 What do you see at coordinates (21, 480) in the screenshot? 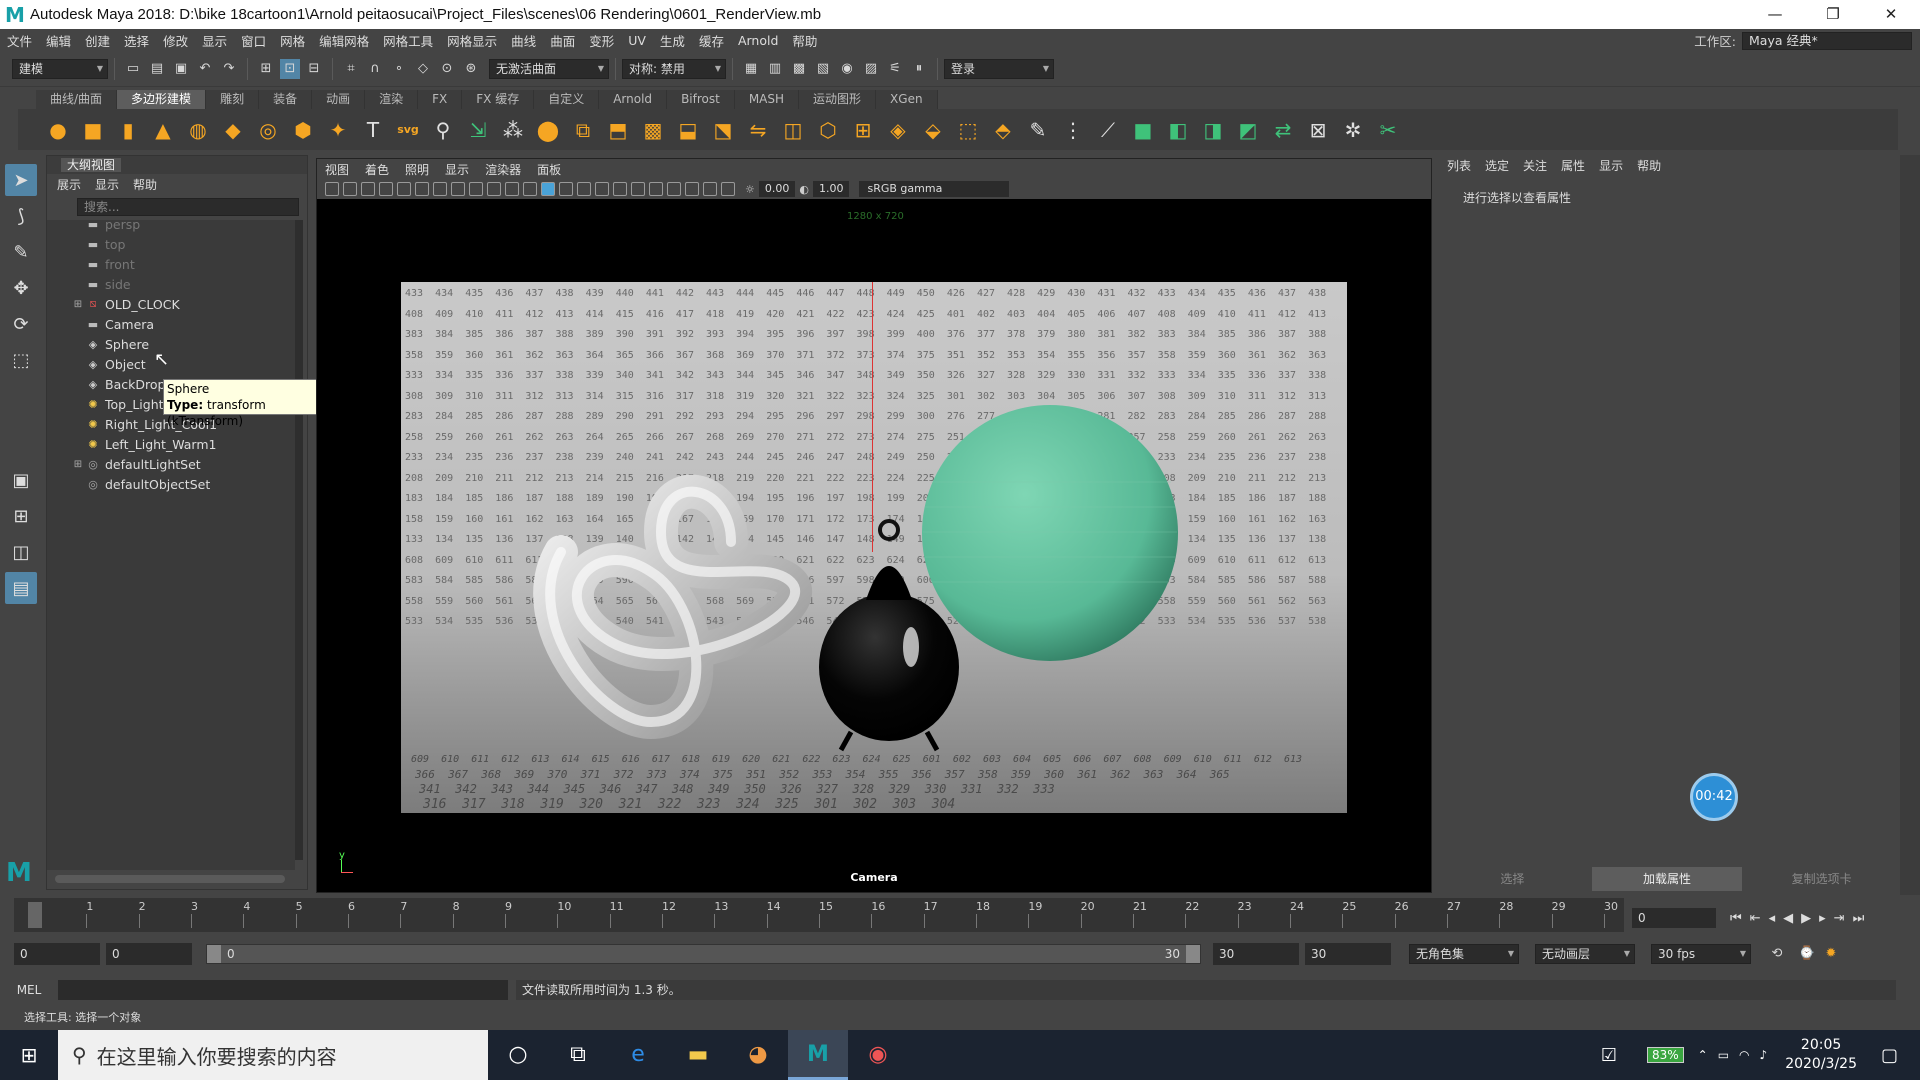
I see `single-perspective-view-icon: ▣` at bounding box center [21, 480].